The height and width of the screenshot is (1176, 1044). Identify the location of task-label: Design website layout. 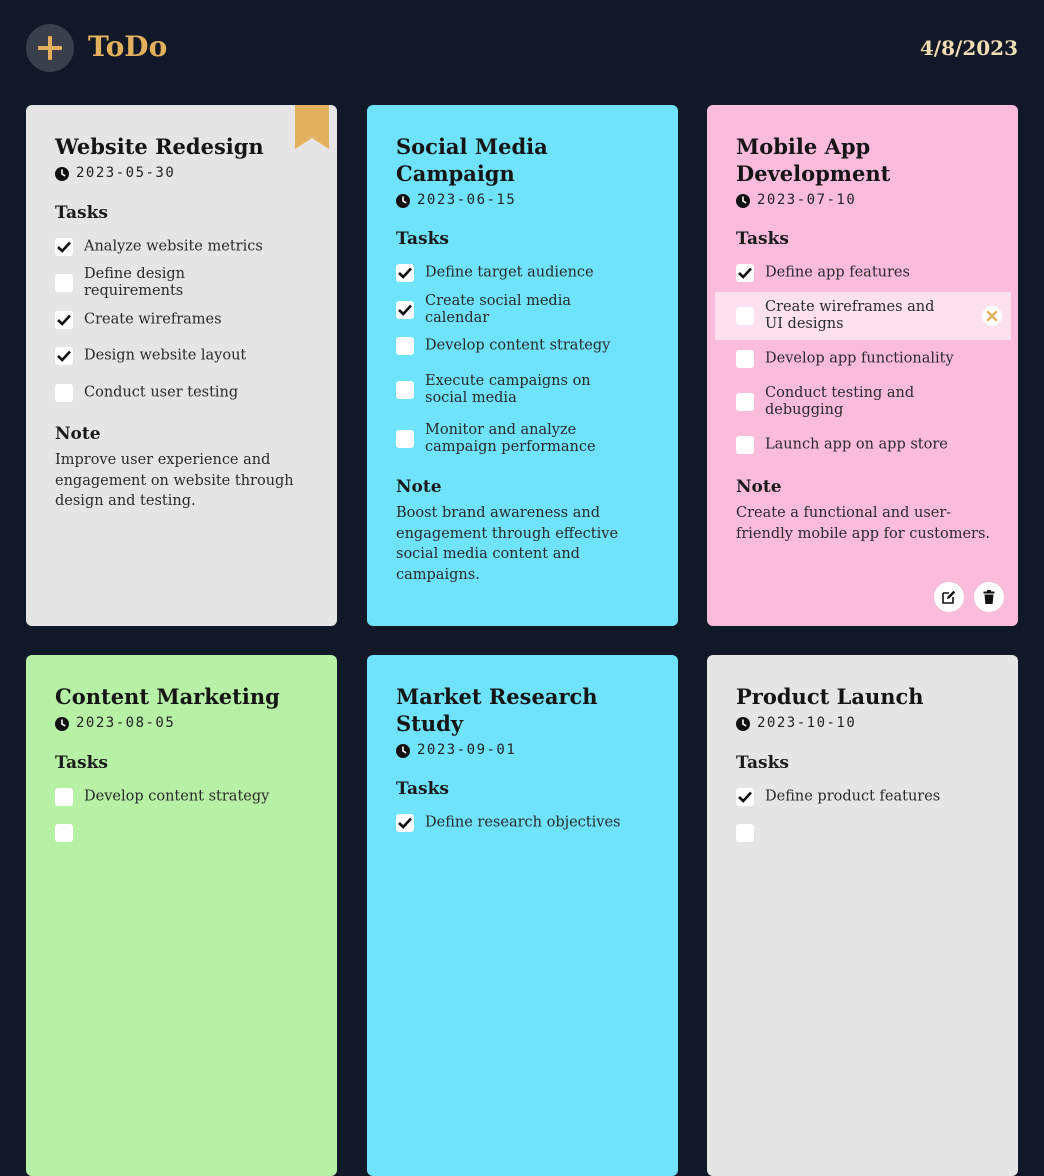
(165, 355).